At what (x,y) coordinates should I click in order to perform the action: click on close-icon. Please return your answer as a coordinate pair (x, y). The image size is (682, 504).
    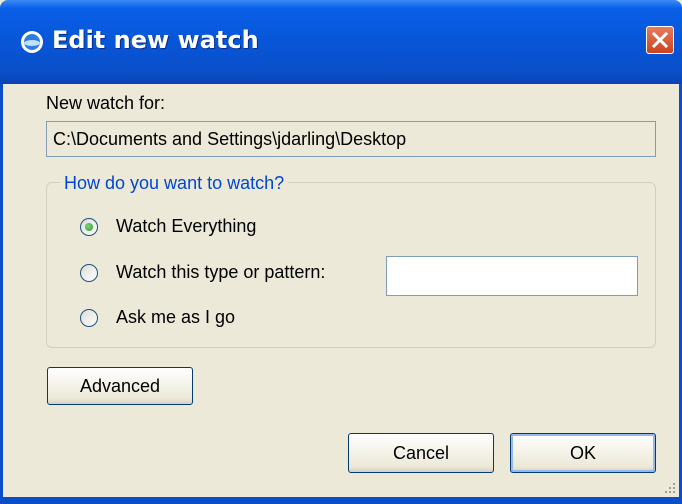
    Looking at the image, I should click on (660, 40).